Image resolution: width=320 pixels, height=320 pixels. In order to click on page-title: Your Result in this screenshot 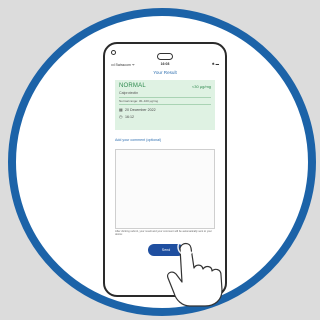, I will do `click(165, 72)`.